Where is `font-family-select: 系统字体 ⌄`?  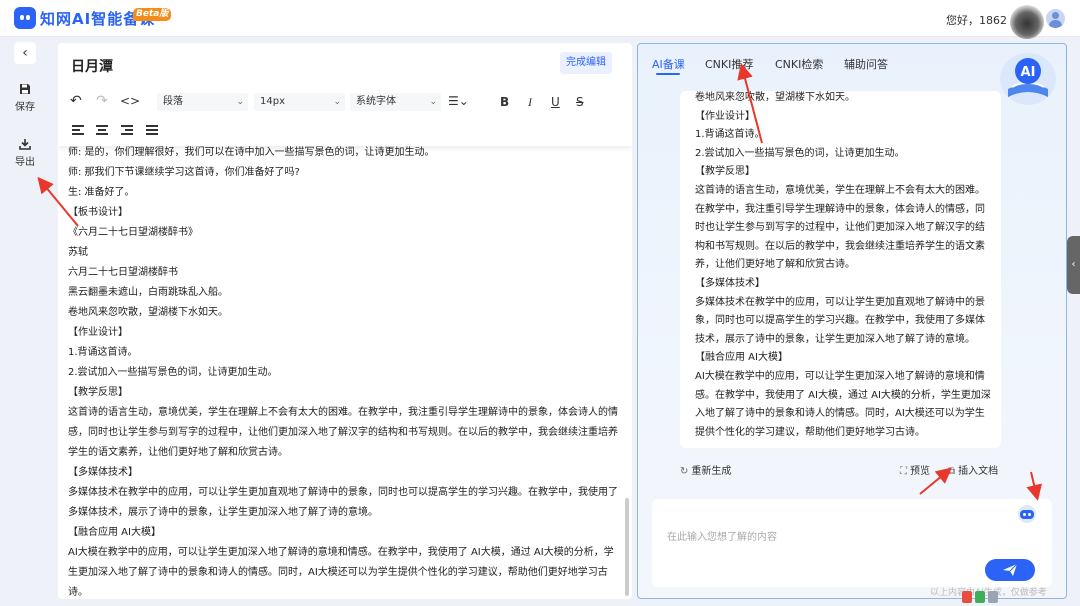
font-family-select: 系统字体 ⌄ is located at coordinates (395, 102).